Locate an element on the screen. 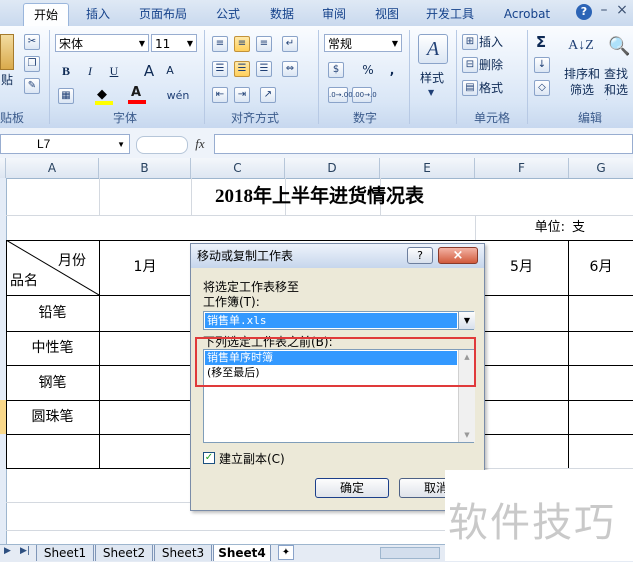 The height and width of the screenshot is (562, 633). styles-button: 样式 is located at coordinates (432, 78).